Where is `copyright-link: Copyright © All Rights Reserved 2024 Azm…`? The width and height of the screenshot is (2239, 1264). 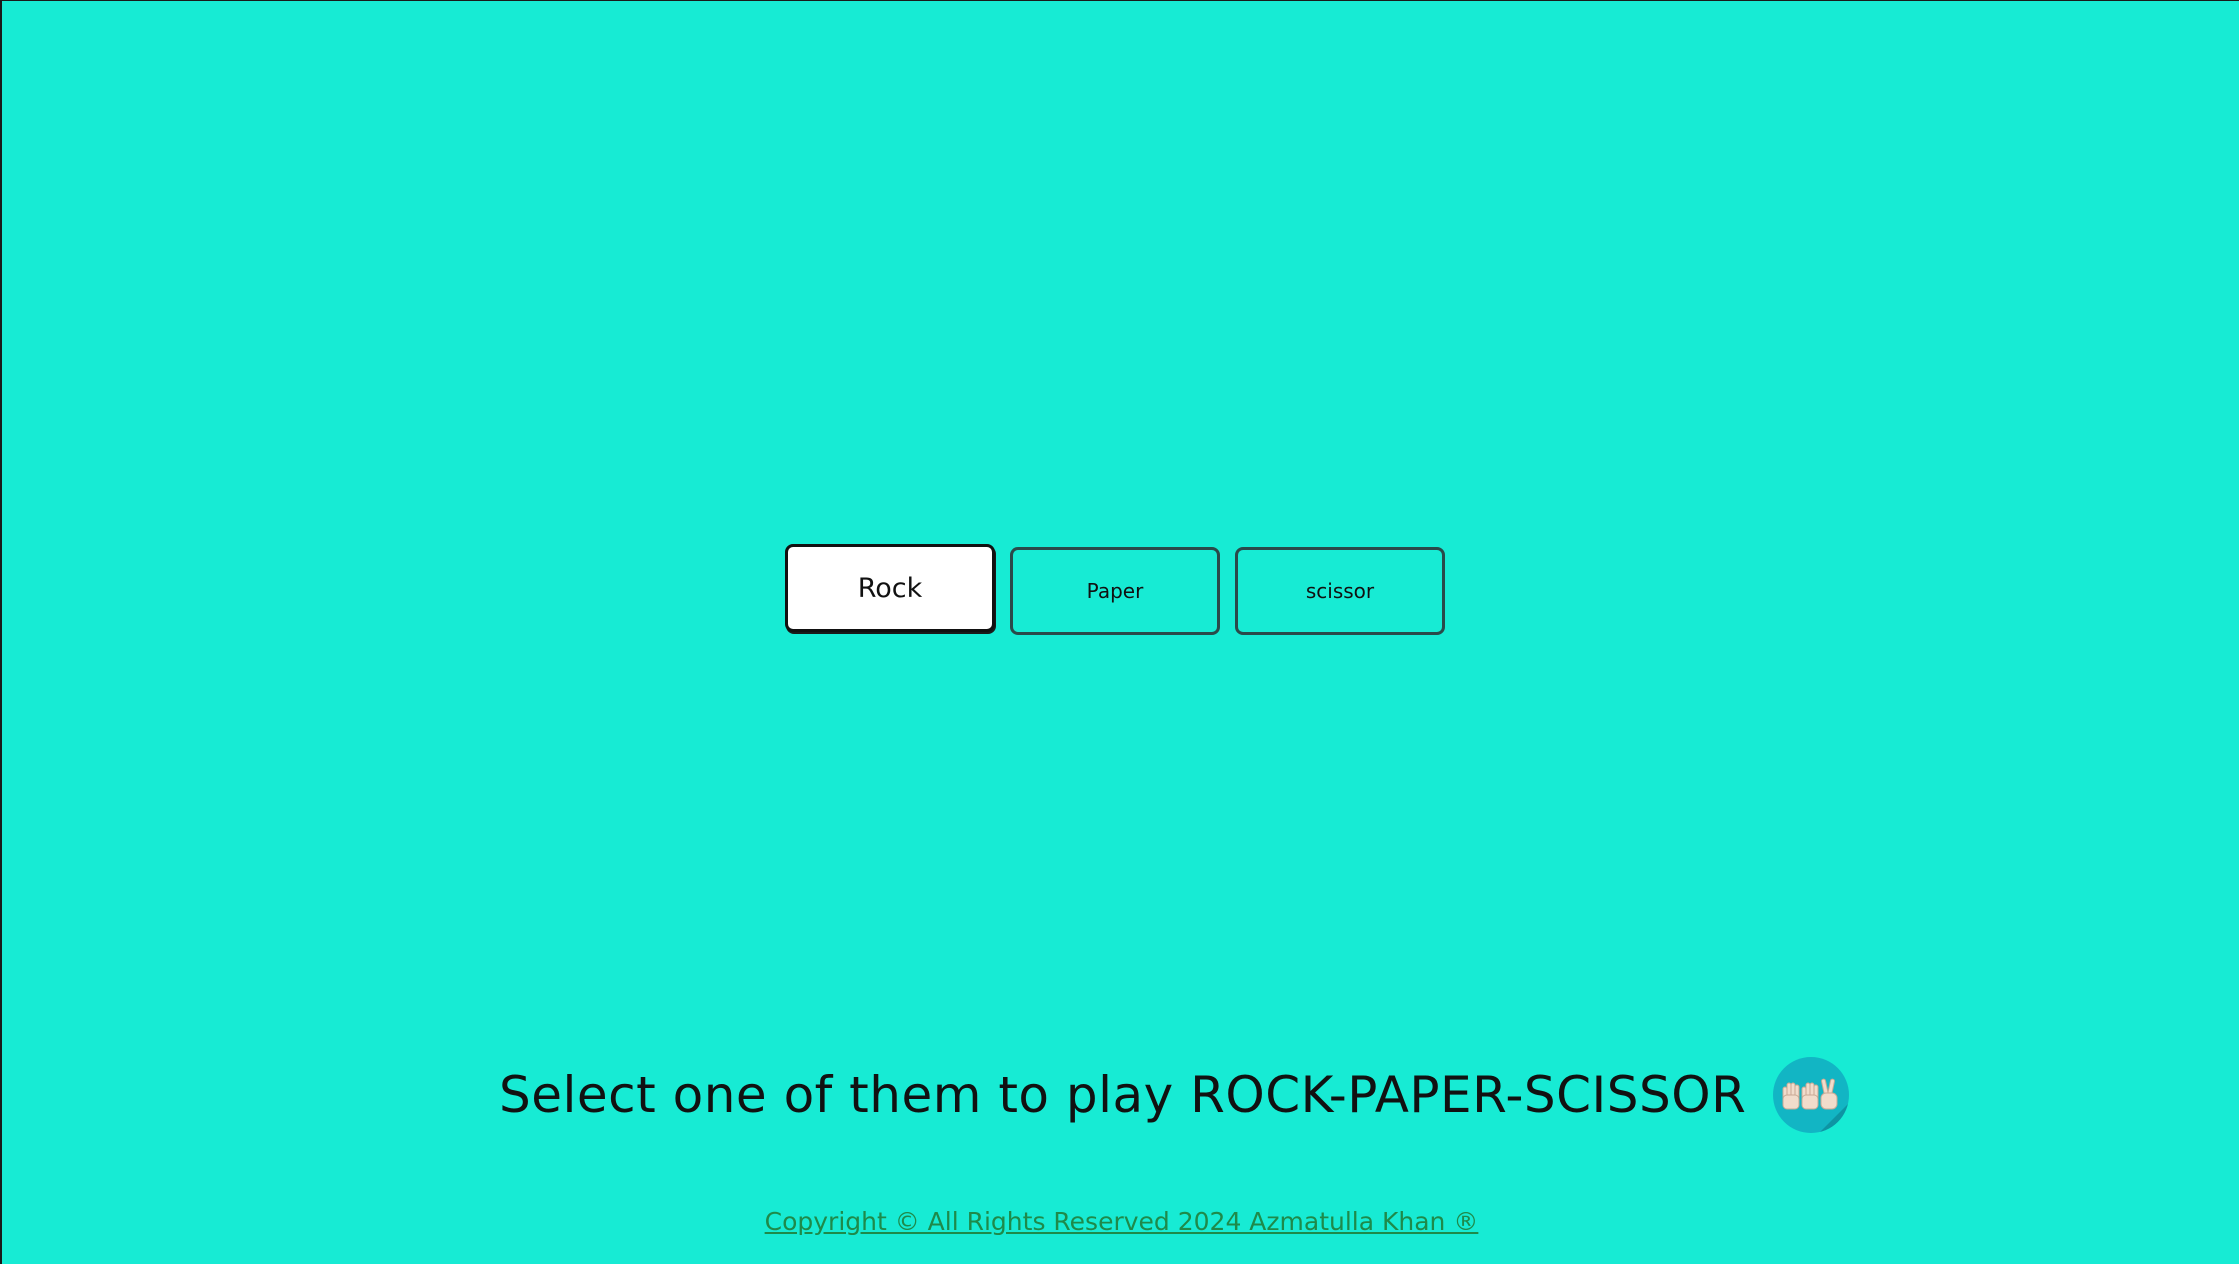 copyright-link: Copyright © All Rights Reserved 2024 Azm… is located at coordinates (1122, 1221).